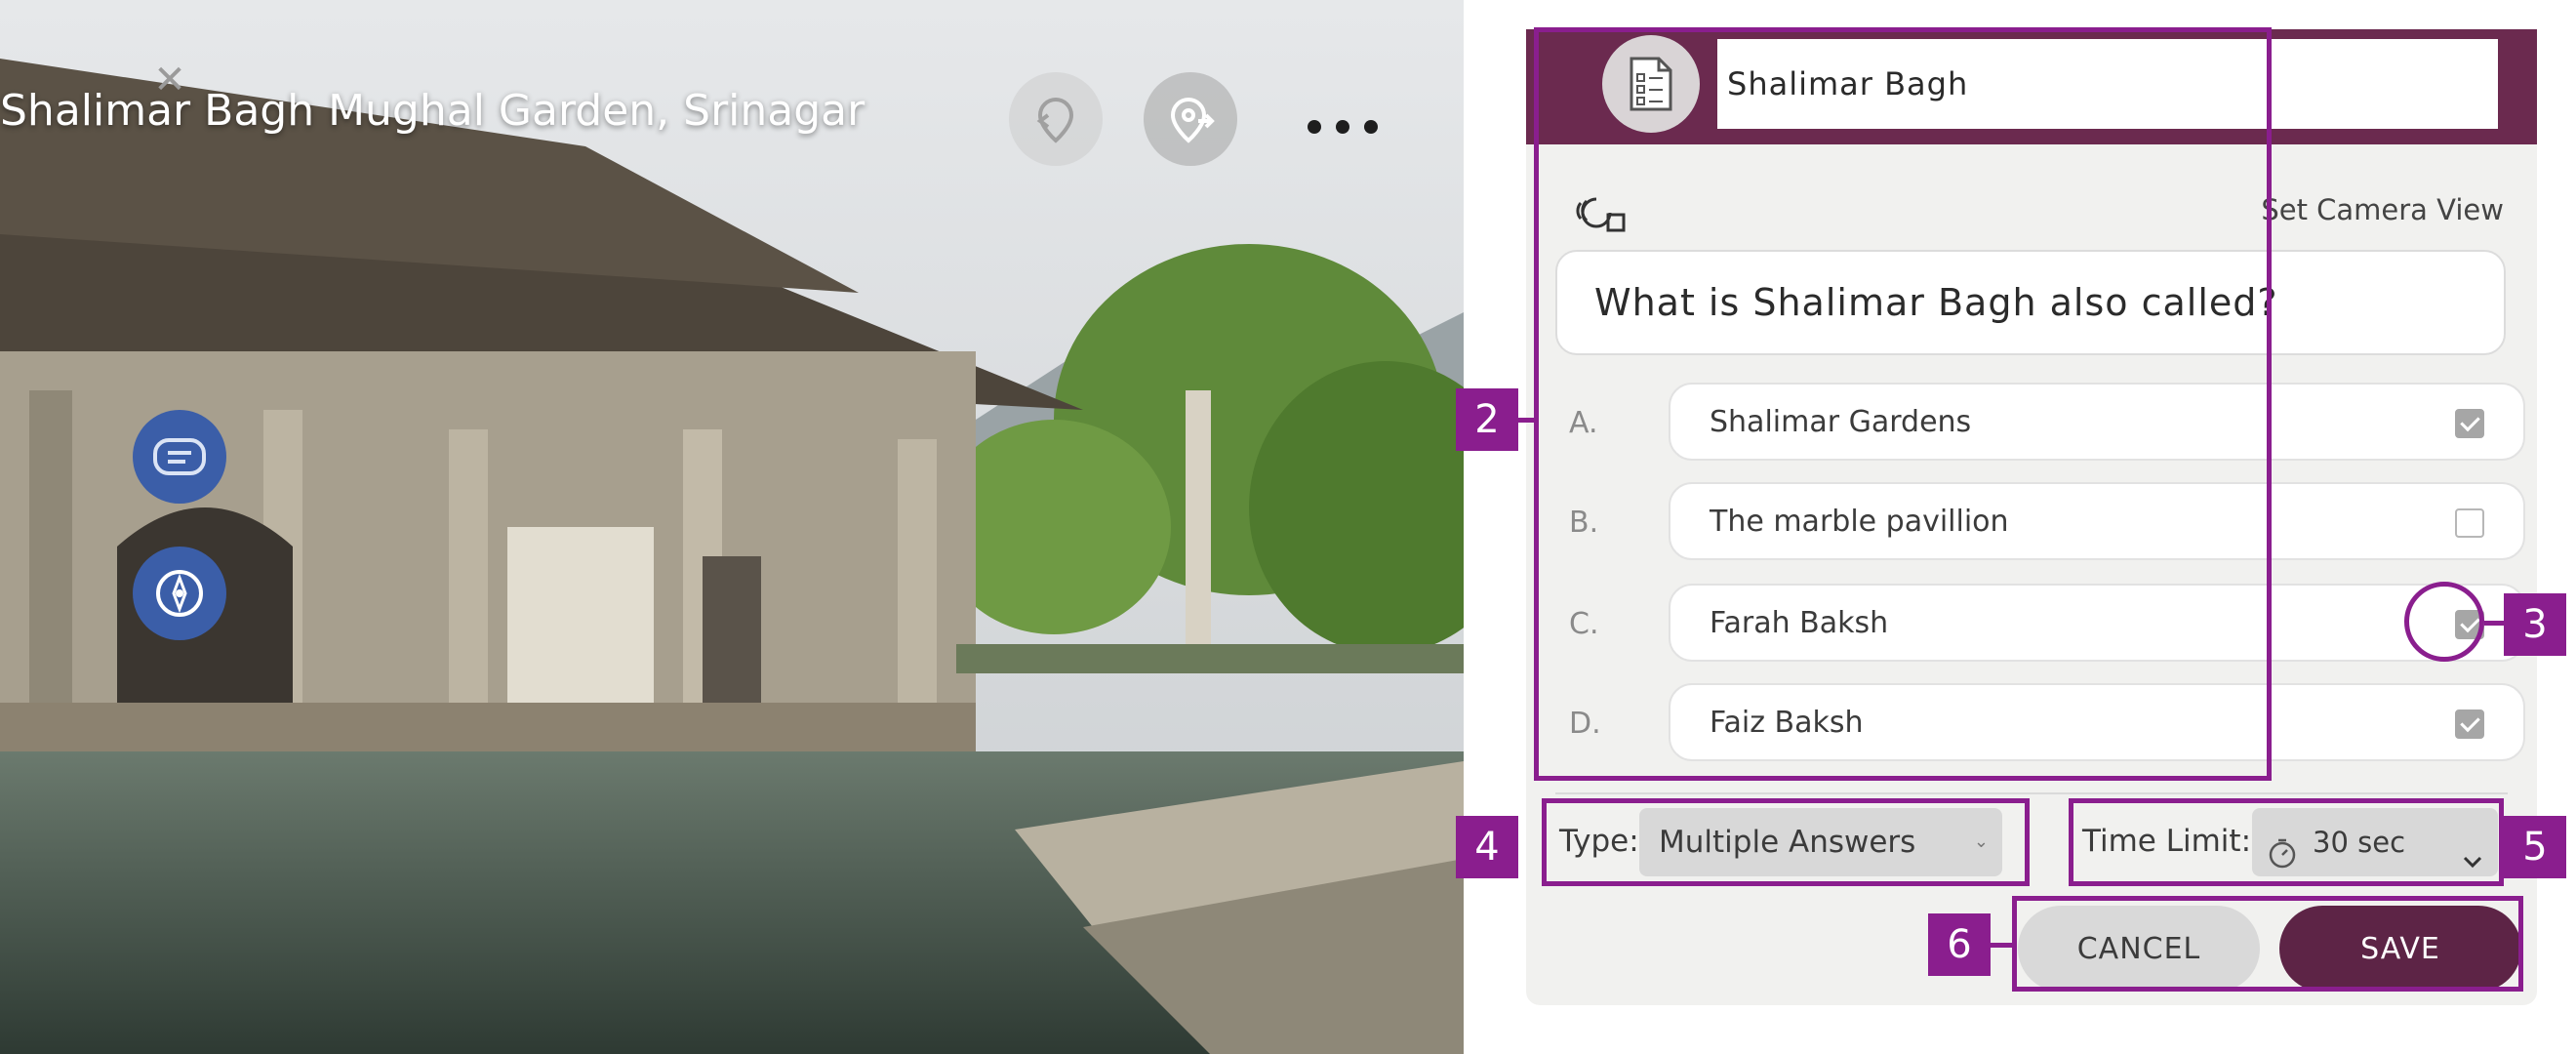 This screenshot has width=2576, height=1054. Describe the element at coordinates (179, 457) in the screenshot. I see `chat-icon` at that location.